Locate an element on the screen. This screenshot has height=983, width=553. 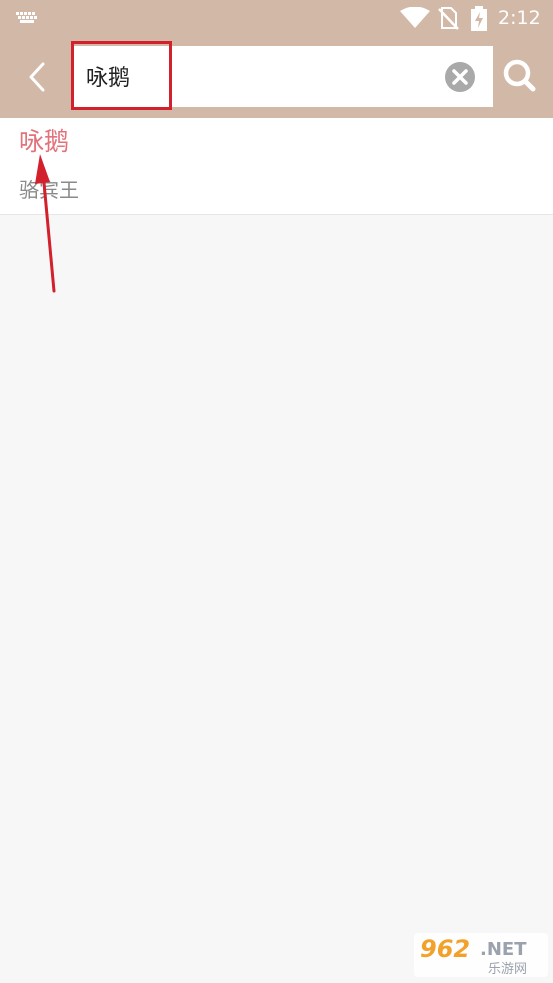
clear-circle-icon is located at coordinates (460, 77).